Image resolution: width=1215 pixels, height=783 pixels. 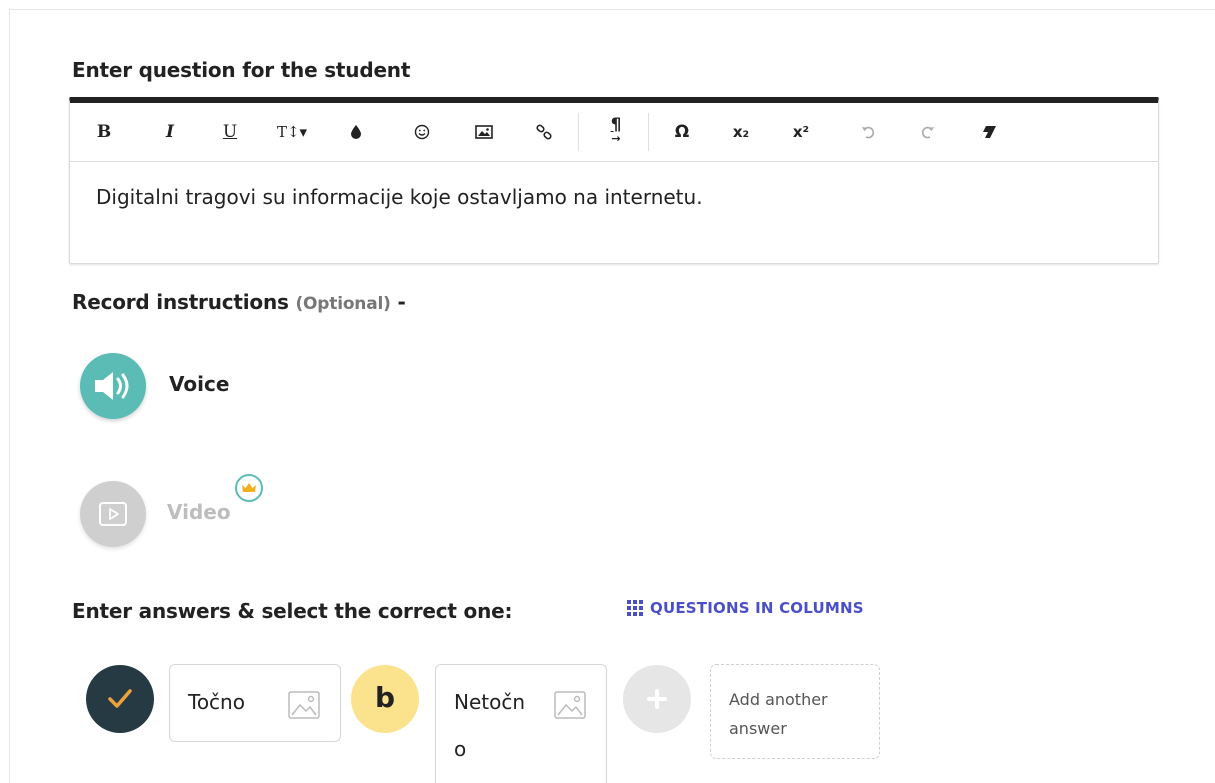 I want to click on paragraph-button: ¶ →, so click(x=616, y=132).